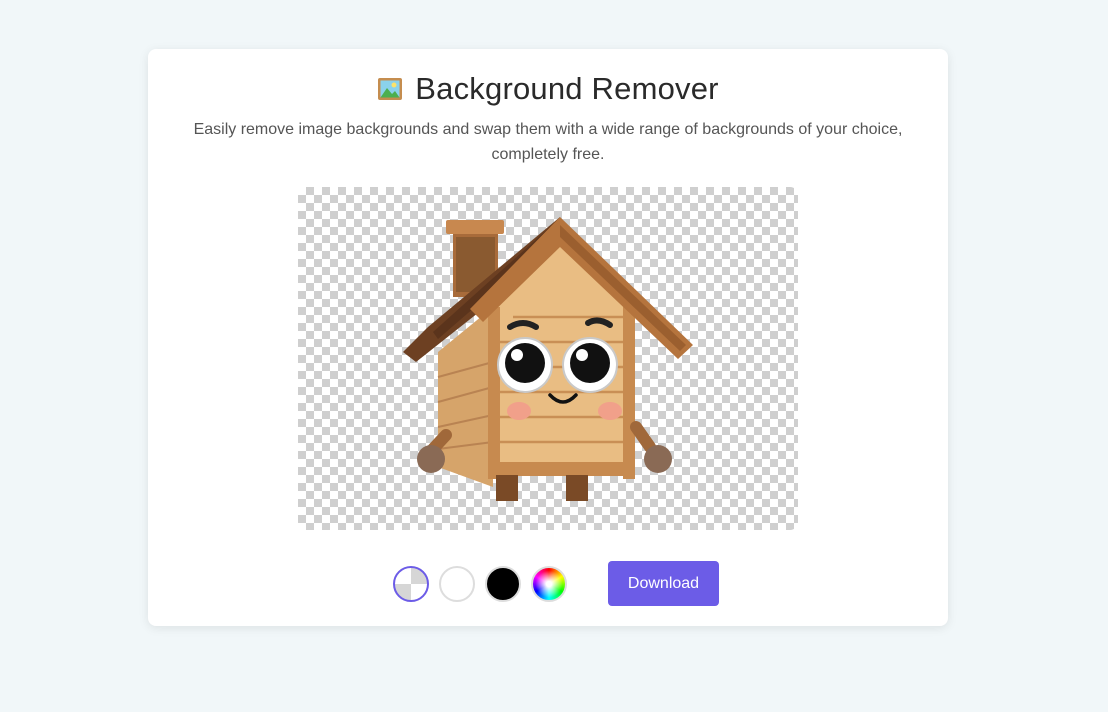 The width and height of the screenshot is (1108, 712). Describe the element at coordinates (567, 88) in the screenshot. I see `page-title: Background Remover` at that location.